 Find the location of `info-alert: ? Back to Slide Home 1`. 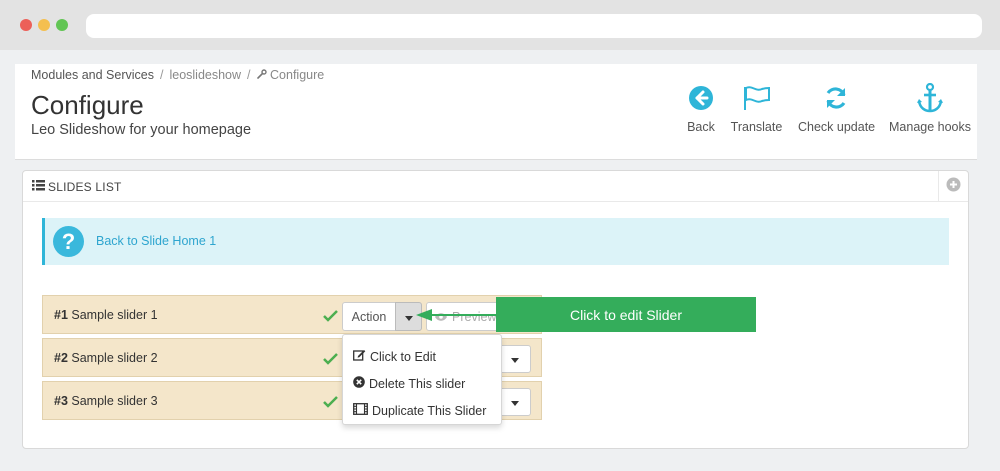

info-alert: ? Back to Slide Home 1 is located at coordinates (495, 241).